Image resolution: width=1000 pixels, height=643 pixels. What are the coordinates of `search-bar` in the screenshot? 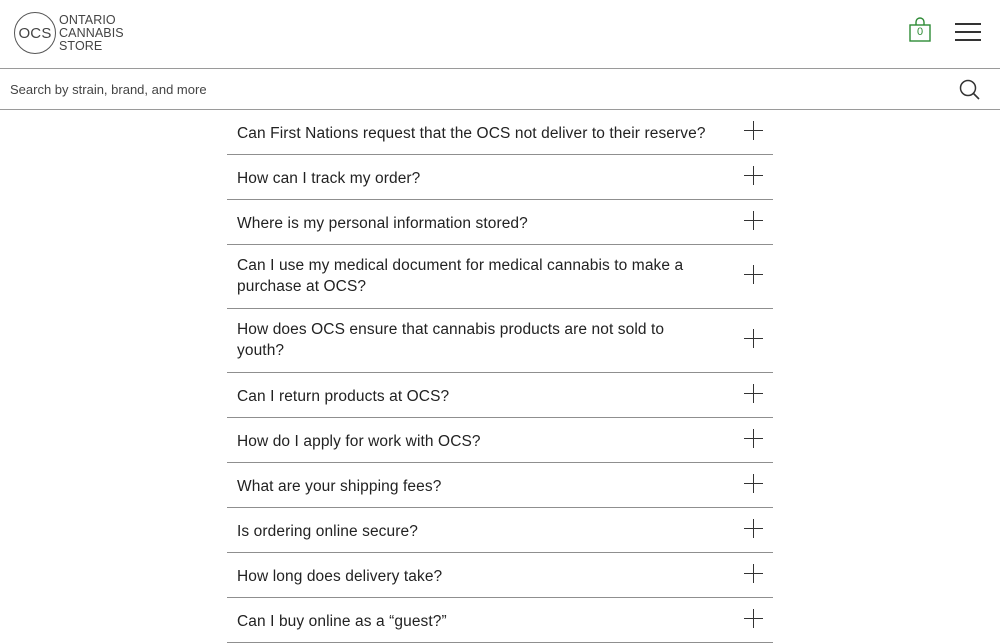 It's located at (500, 89).